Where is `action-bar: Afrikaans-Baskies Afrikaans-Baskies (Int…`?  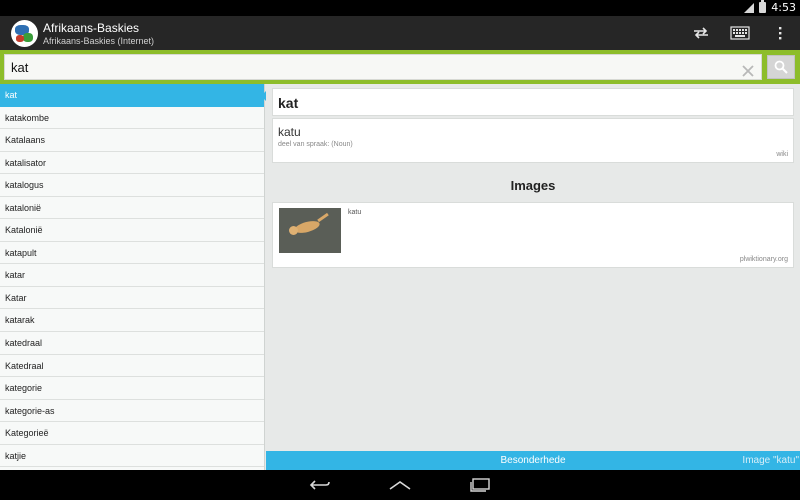 action-bar: Afrikaans-Baskies Afrikaans-Baskies (Int… is located at coordinates (400, 33).